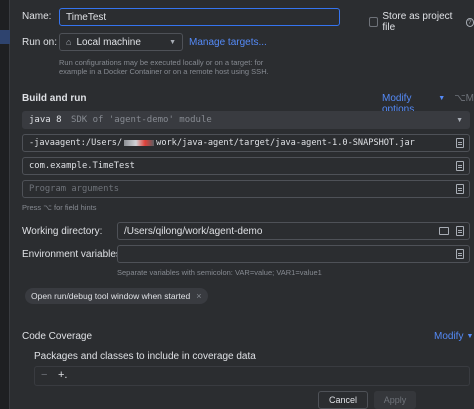 The height and width of the screenshot is (409, 474). I want to click on folder-icon, so click(444, 231).